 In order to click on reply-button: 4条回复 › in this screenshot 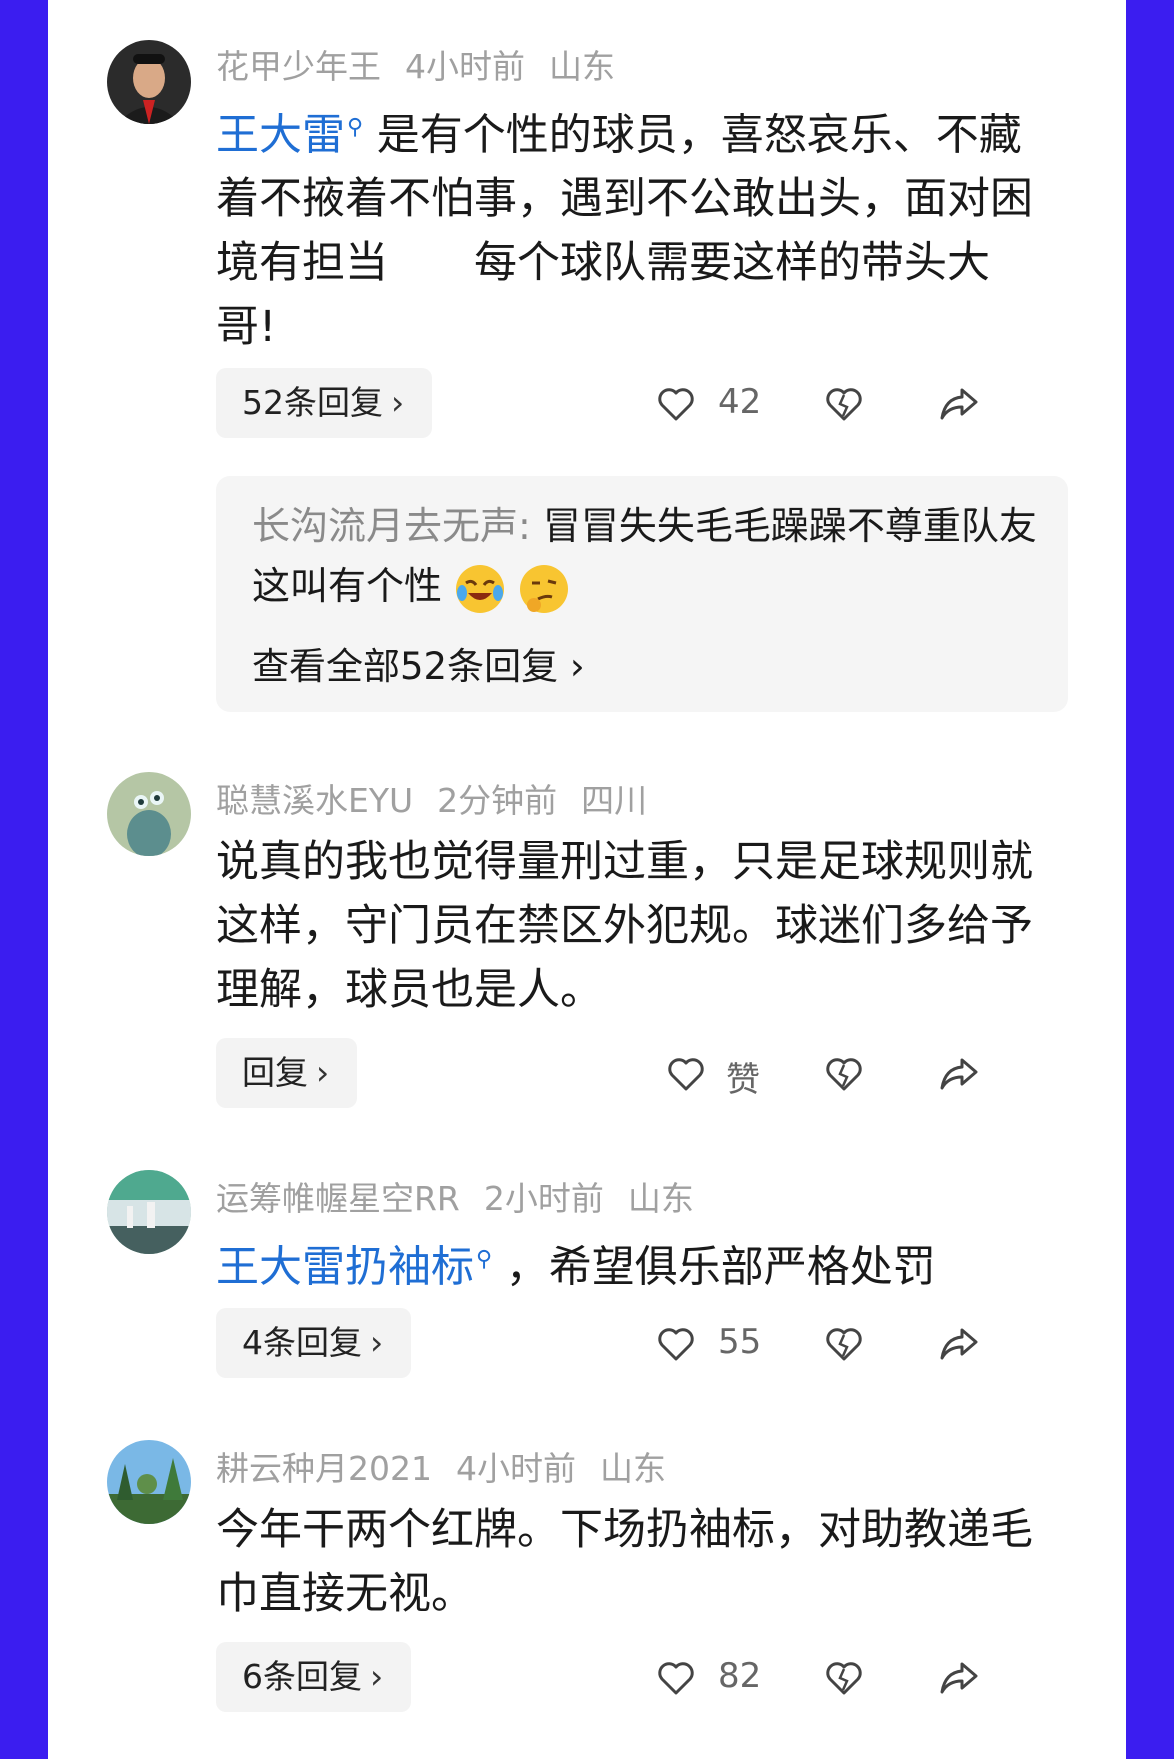, I will do `click(314, 1343)`.